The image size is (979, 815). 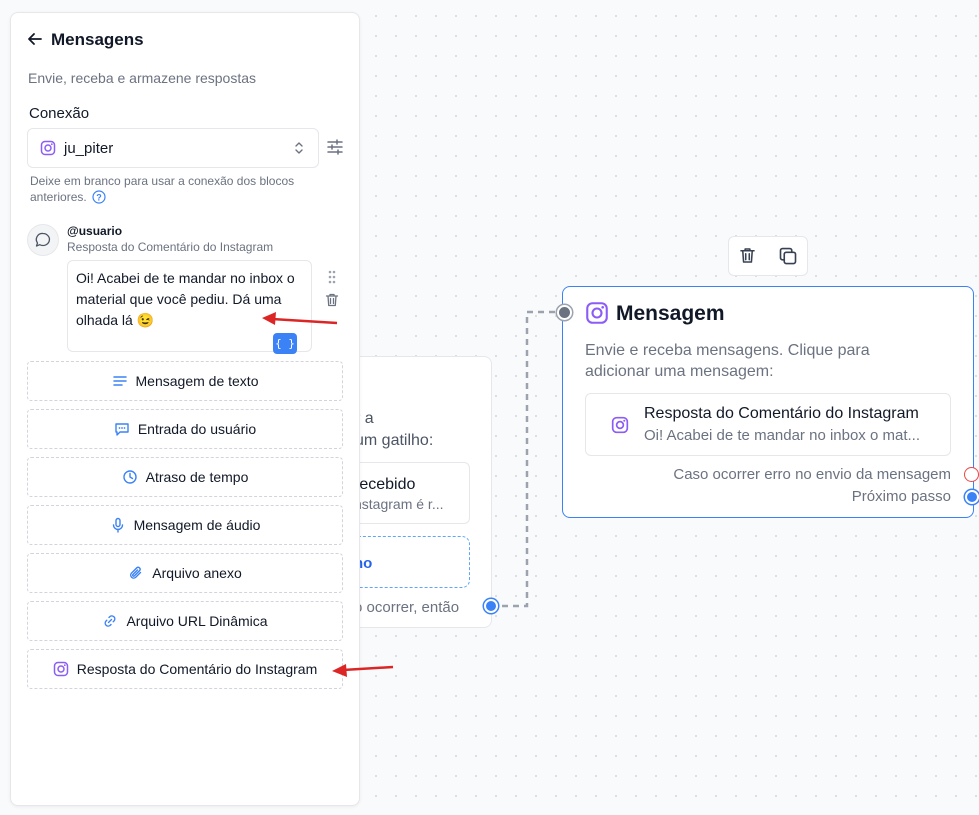 What do you see at coordinates (394, 429) in the screenshot?
I see `trigger-node-description: r a um gatilho:` at bounding box center [394, 429].